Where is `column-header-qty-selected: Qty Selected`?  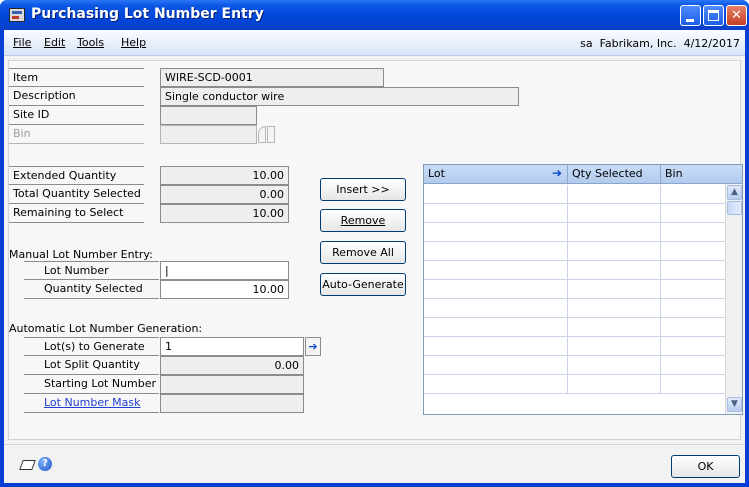
column-header-qty-selected: Qty Selected is located at coordinates (614, 174).